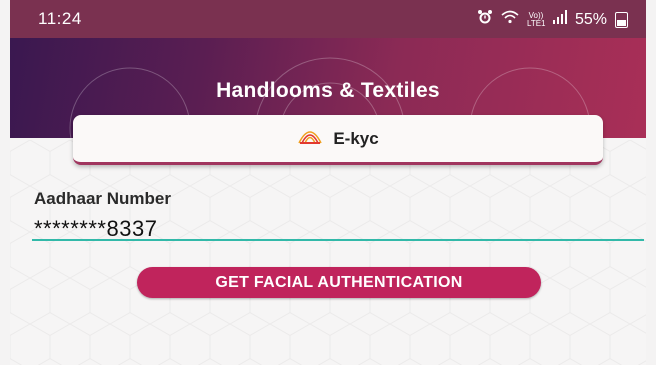 Image resolution: width=656 pixels, height=365 pixels. What do you see at coordinates (339, 282) in the screenshot?
I see `get-facial-authentication-button: GET FACIAL AUTHENTICATION` at bounding box center [339, 282].